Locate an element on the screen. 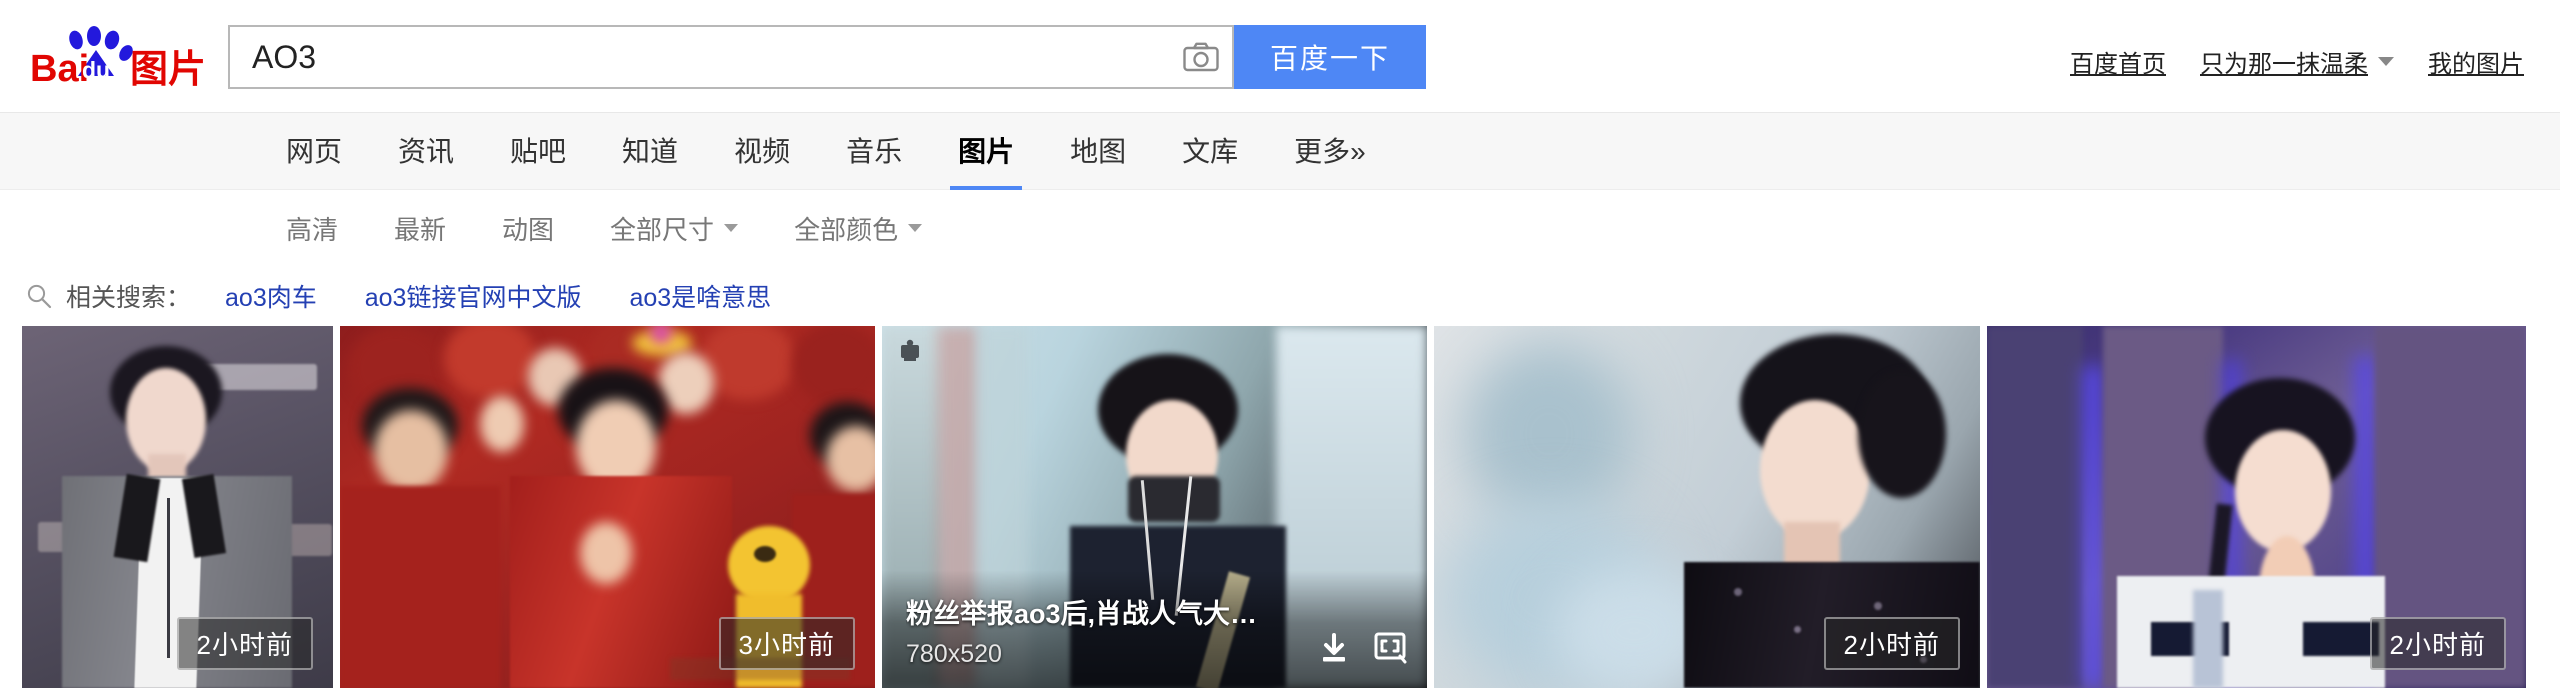 This screenshot has width=2560, height=692. image-result-card-1: 2小时前 is located at coordinates (177, 507).